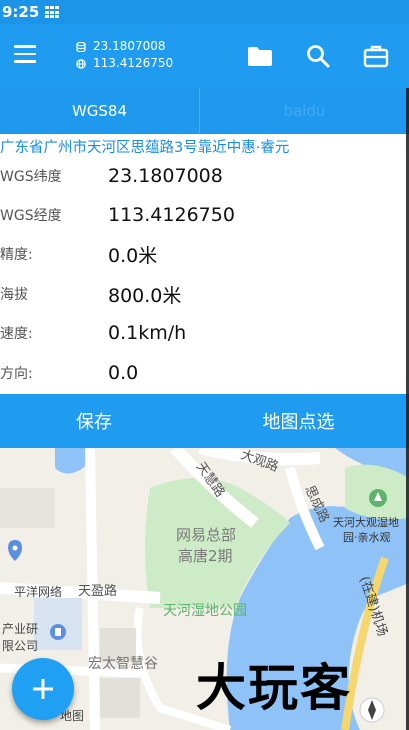 The image size is (409, 730). Describe the element at coordinates (145, 295) in the screenshot. I see `altitude-value: 800.0米` at that location.